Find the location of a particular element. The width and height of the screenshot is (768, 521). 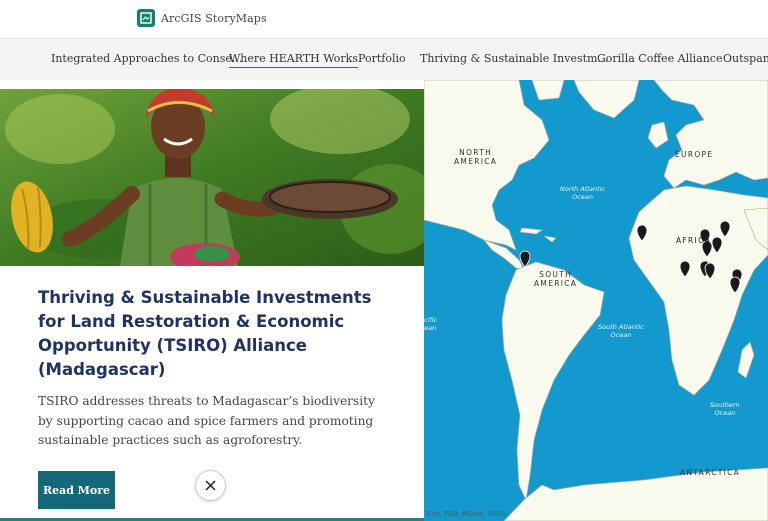

top-header: ArcGIS StoryMaps is located at coordinates (384, 19).